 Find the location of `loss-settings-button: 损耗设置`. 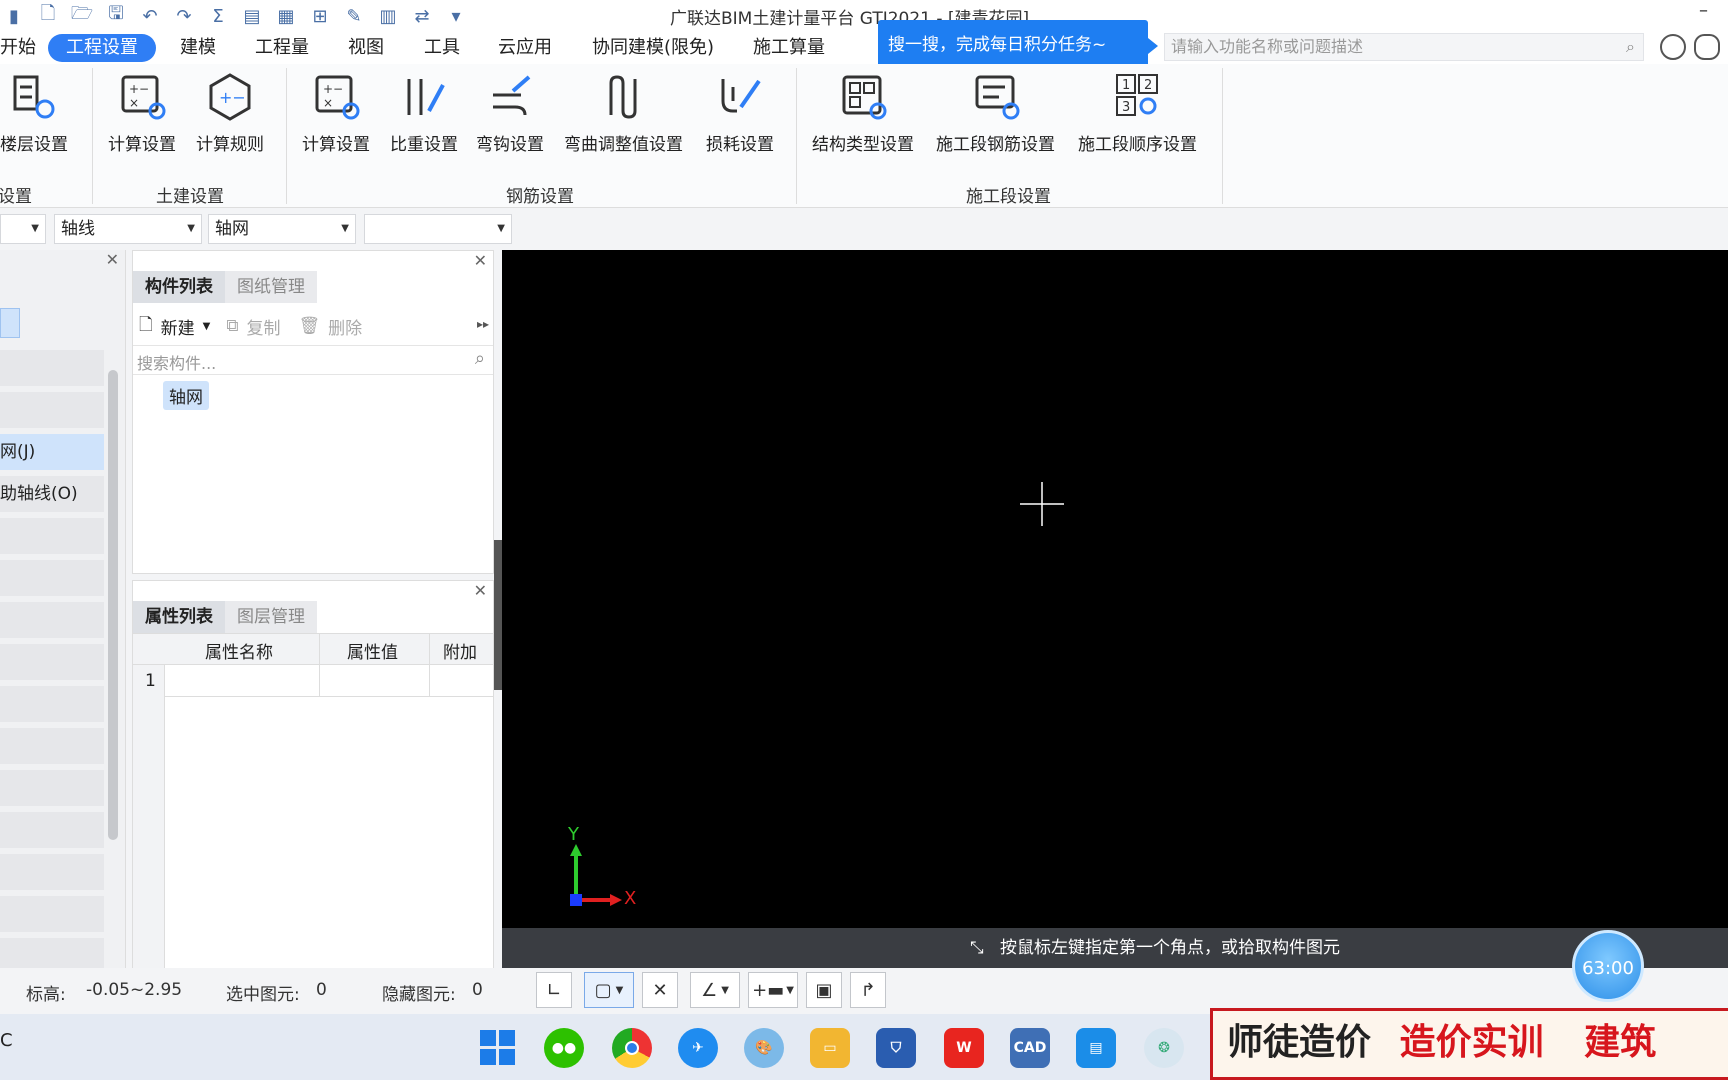

loss-settings-button: 损耗设置 is located at coordinates (740, 111).